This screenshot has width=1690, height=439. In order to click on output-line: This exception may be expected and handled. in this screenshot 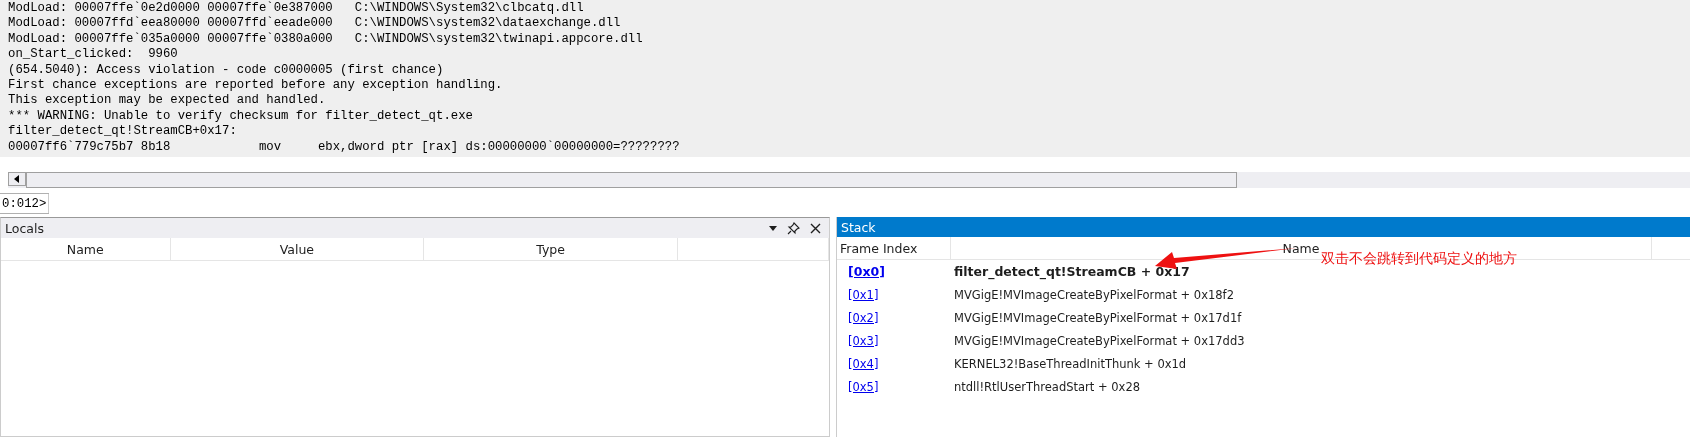, I will do `click(167, 101)`.